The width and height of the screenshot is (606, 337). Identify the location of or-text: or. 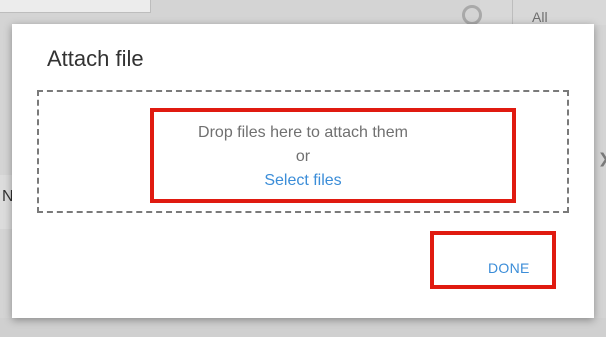
(303, 156).